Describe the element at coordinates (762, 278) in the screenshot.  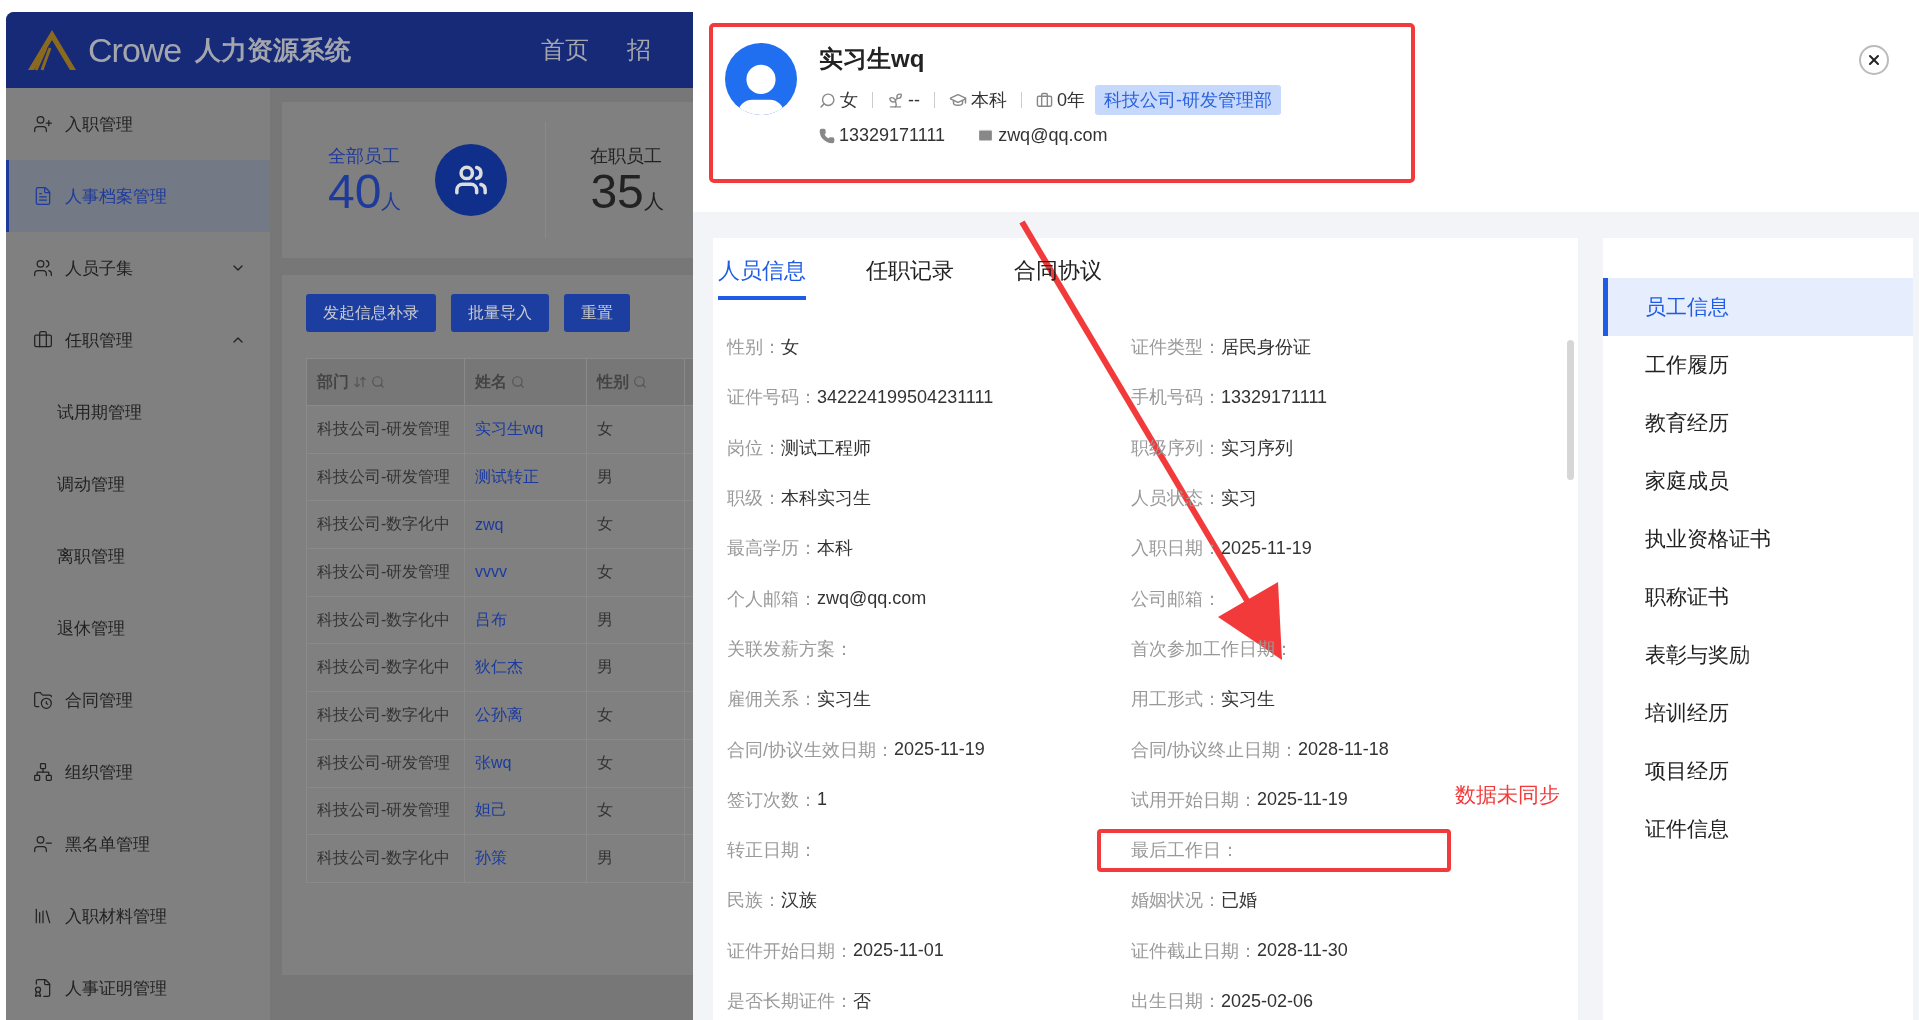
I see `tab: 人员信息` at that location.